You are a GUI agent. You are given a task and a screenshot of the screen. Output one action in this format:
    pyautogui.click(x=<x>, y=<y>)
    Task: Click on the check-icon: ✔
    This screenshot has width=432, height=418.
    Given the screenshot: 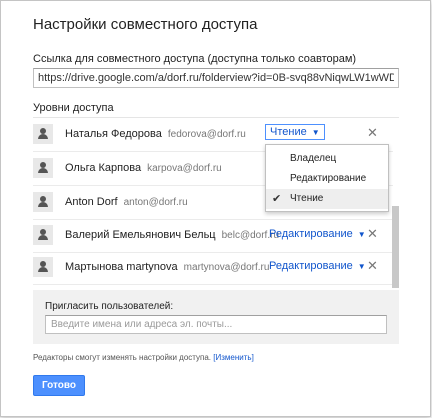 What is the action you would take?
    pyautogui.click(x=277, y=199)
    